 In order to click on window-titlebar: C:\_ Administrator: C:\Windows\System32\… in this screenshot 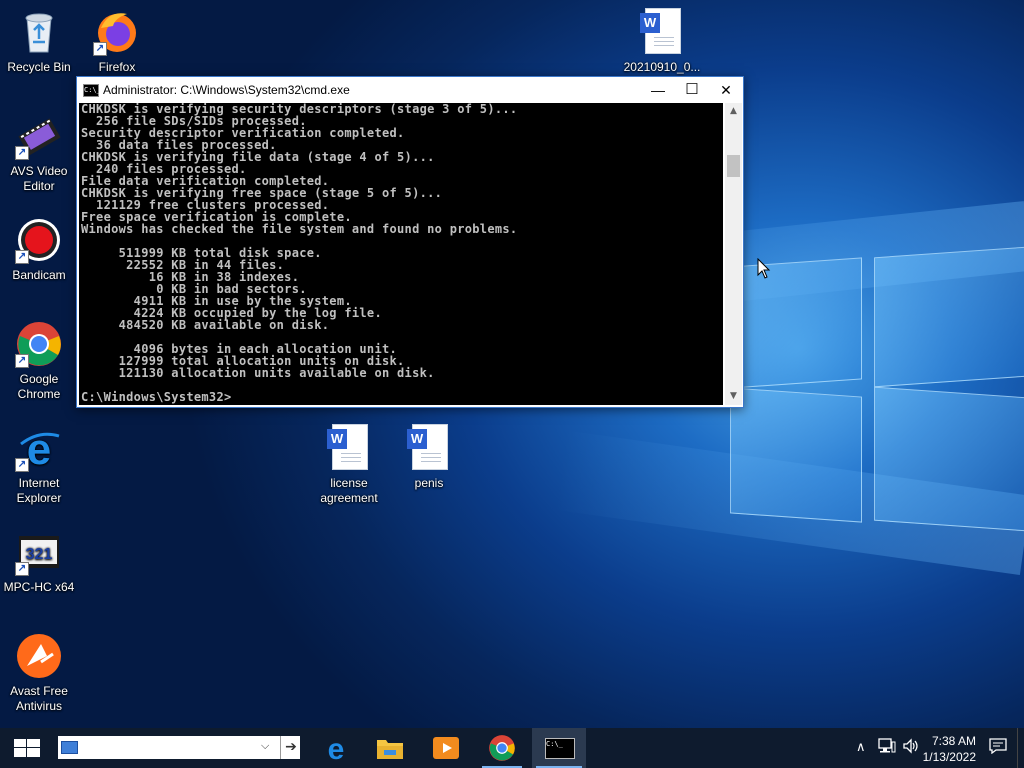, I will do `click(410, 90)`.